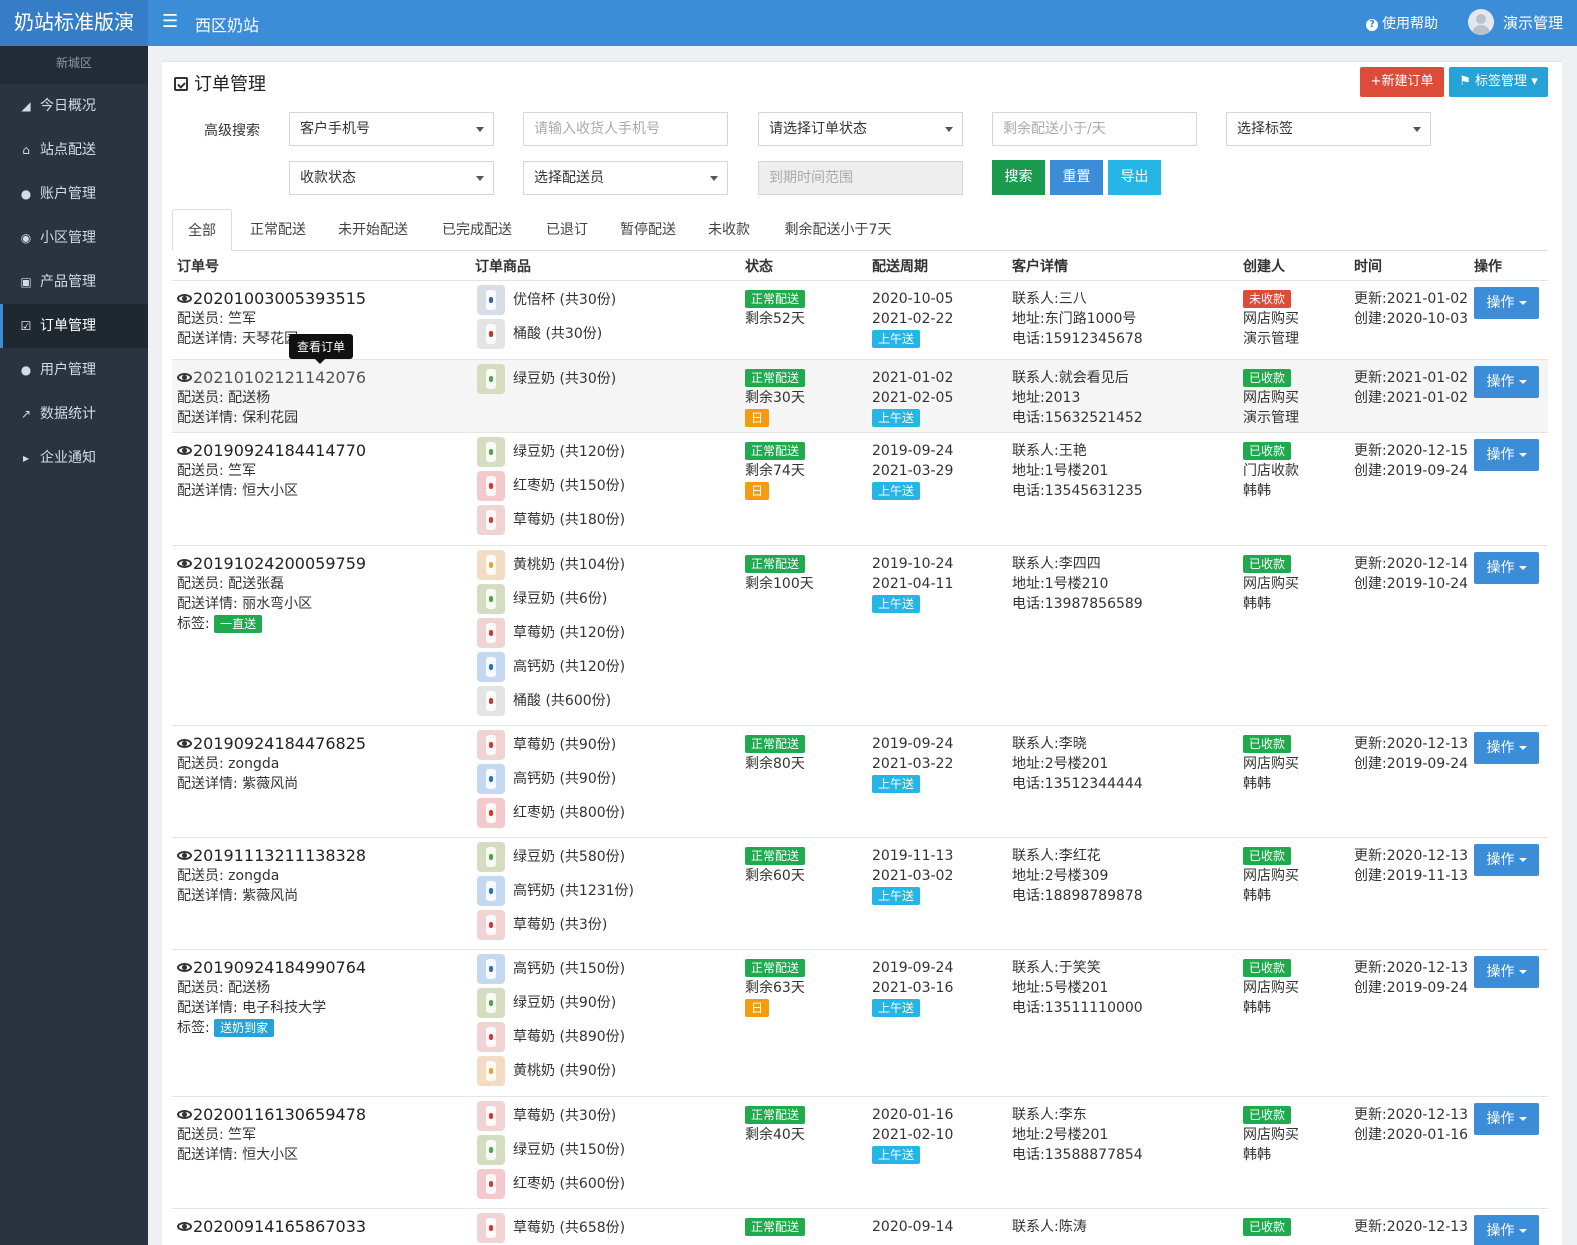 This screenshot has height=1245, width=1577. What do you see at coordinates (198, 267) in the screenshot?
I see `col-order-no: 订单号` at bounding box center [198, 267].